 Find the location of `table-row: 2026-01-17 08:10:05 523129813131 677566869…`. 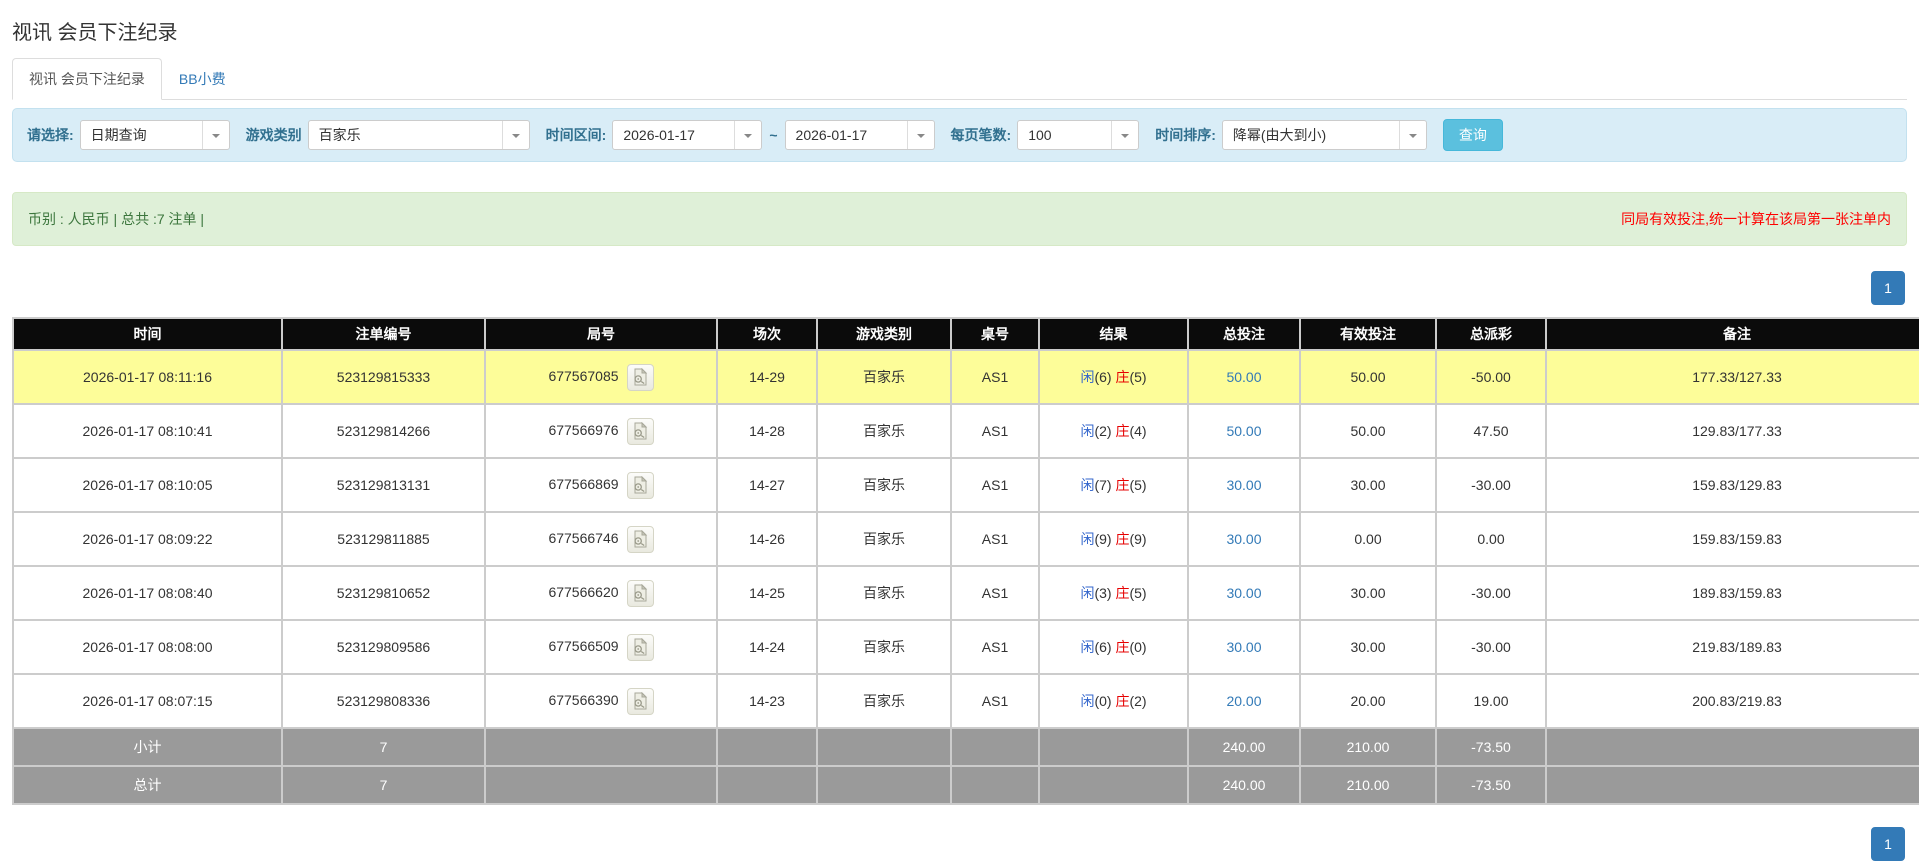

table-row: 2026-01-17 08:10:05 523129813131 677566869… is located at coordinates (966, 485).